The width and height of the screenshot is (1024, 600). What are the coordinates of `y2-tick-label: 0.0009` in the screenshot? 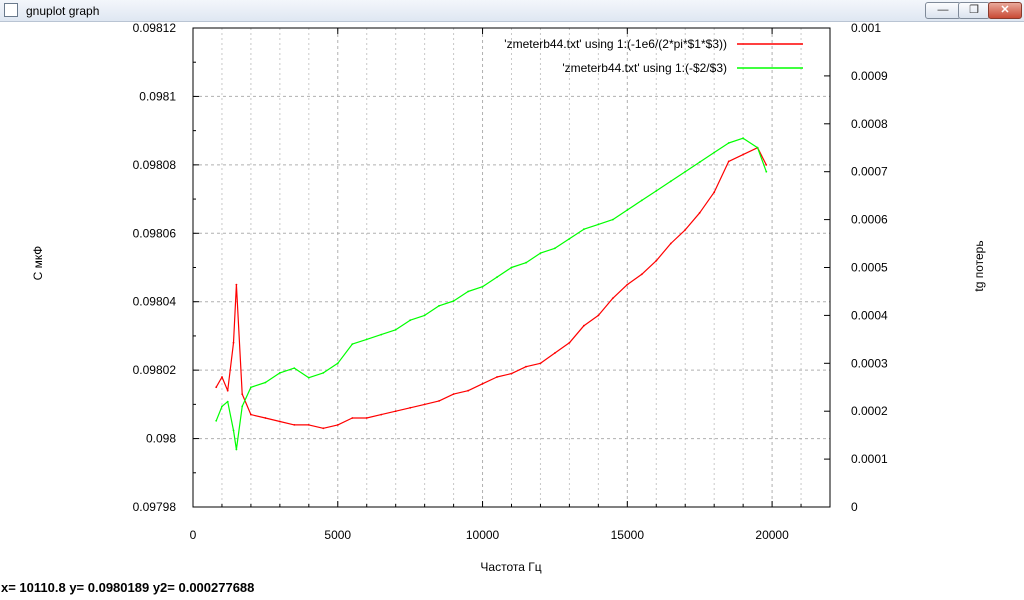 It's located at (869, 76).